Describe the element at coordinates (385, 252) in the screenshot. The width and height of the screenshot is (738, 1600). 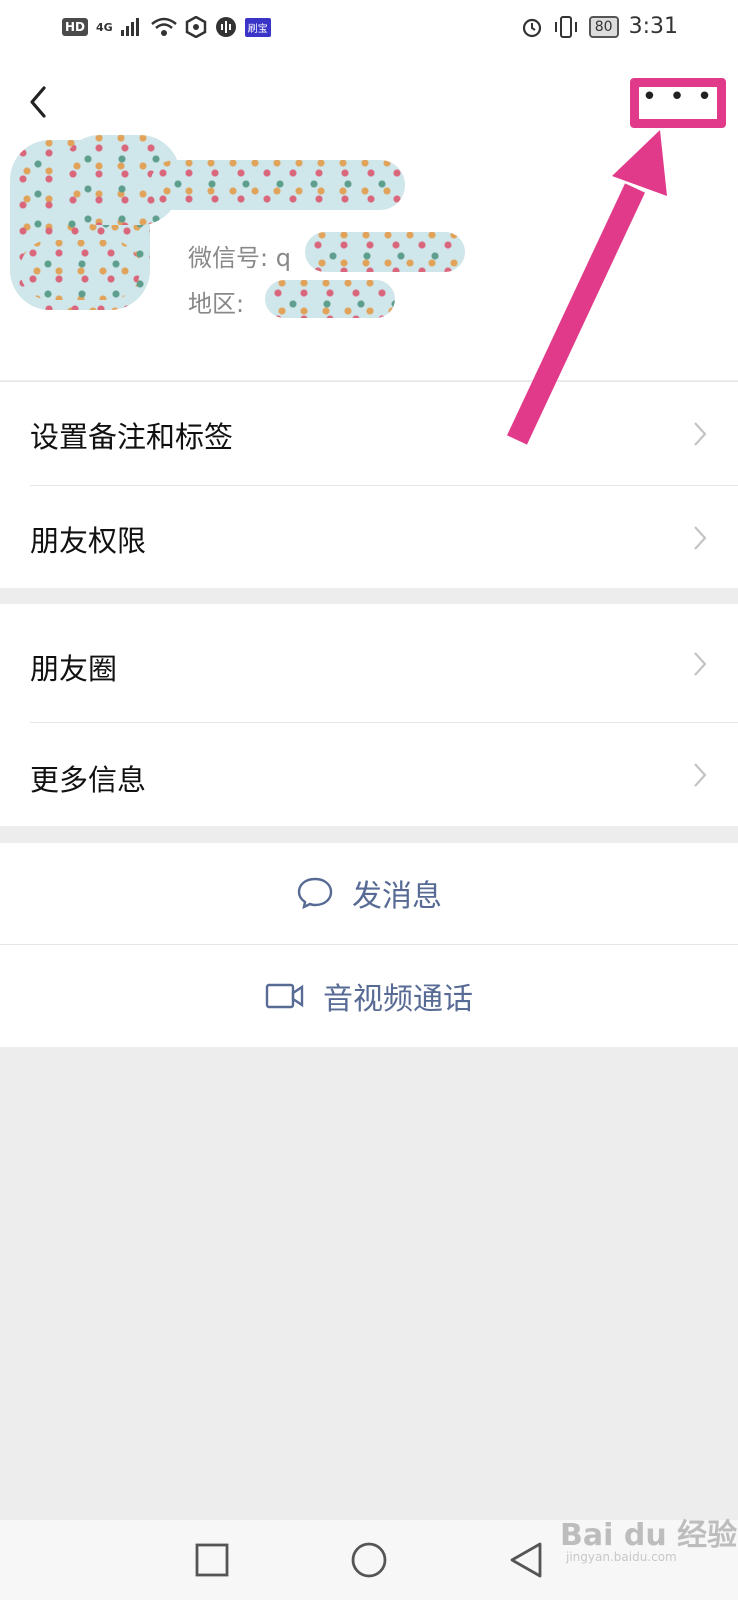
I see `wechat-id-redaction` at that location.